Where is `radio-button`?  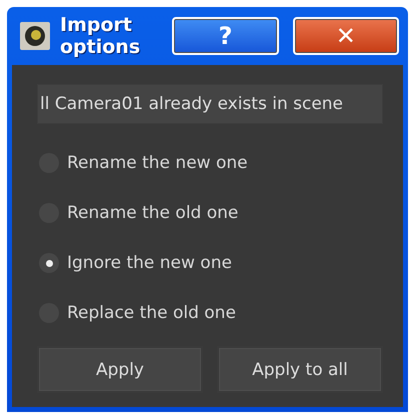
radio-button is located at coordinates (49, 263).